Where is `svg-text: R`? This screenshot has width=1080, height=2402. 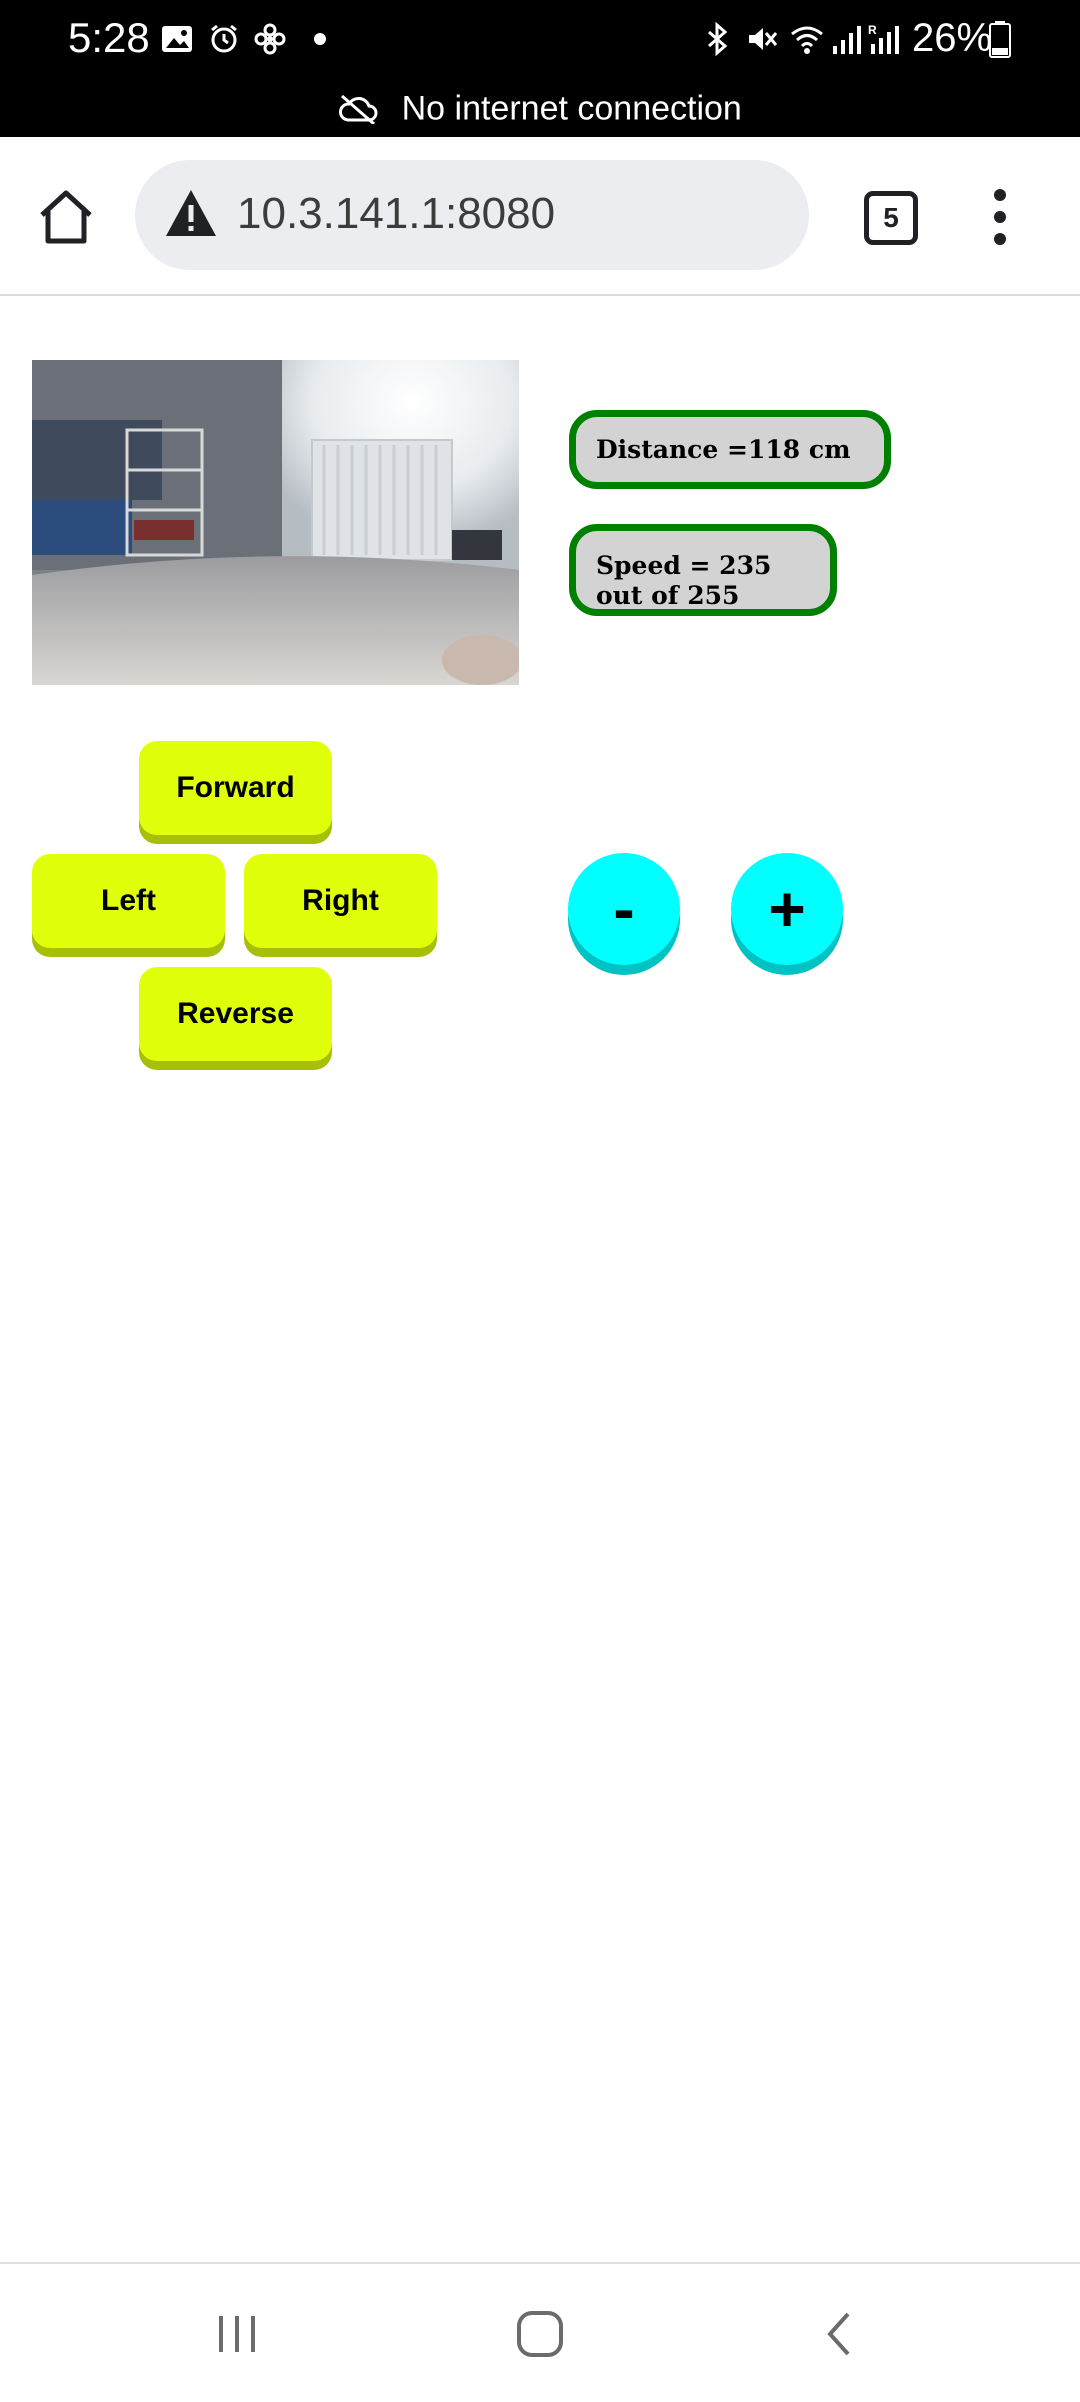 svg-text: R is located at coordinates (872, 30).